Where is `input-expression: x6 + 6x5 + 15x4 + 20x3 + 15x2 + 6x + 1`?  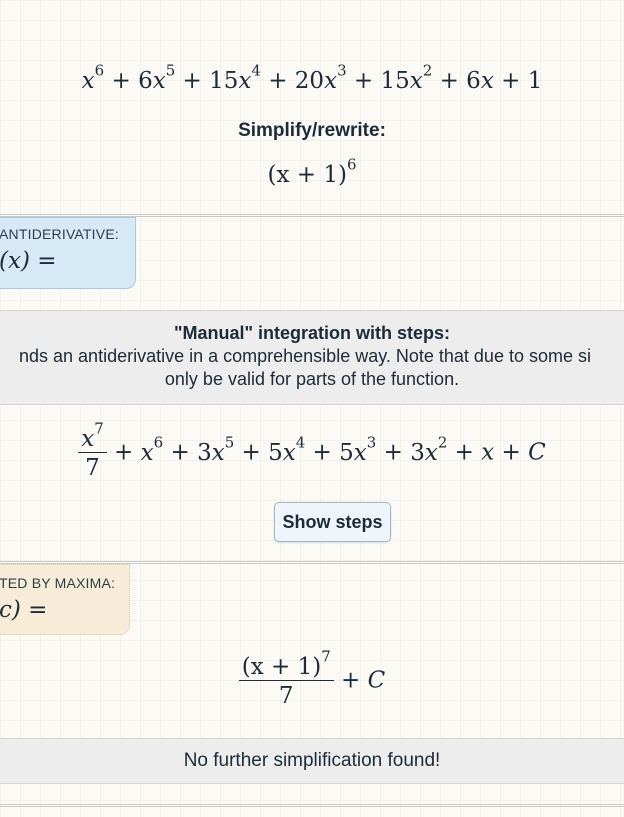
input-expression: x6 + 6x5 + 15x4 + 20x3 + 15x2 + 6x + 1 is located at coordinates (312, 77).